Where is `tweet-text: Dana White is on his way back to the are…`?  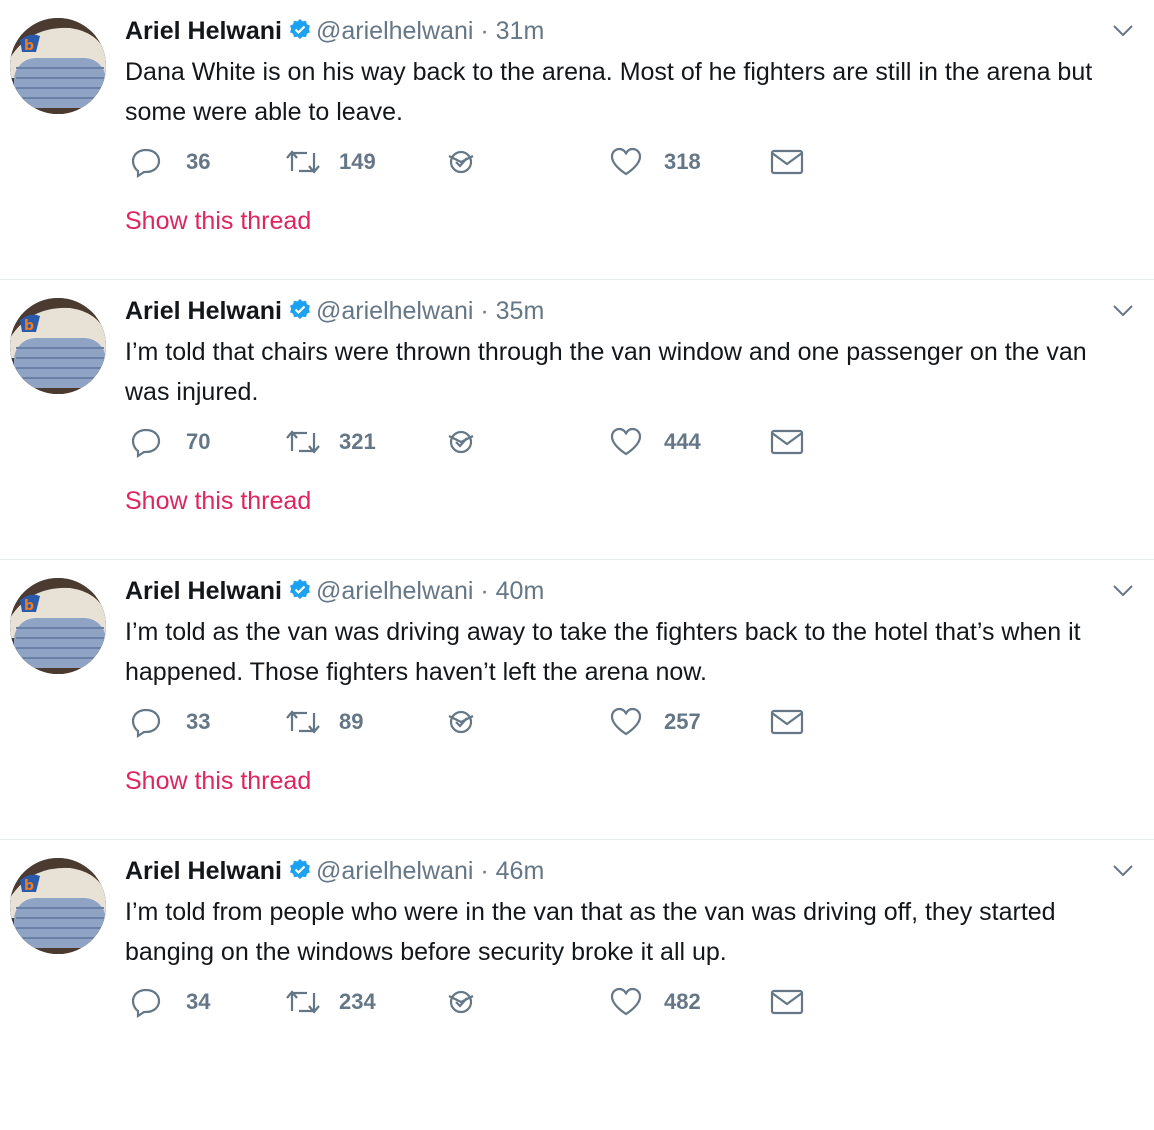
tweet-text: Dana White is on his way back to the are… is located at coordinates (609, 92).